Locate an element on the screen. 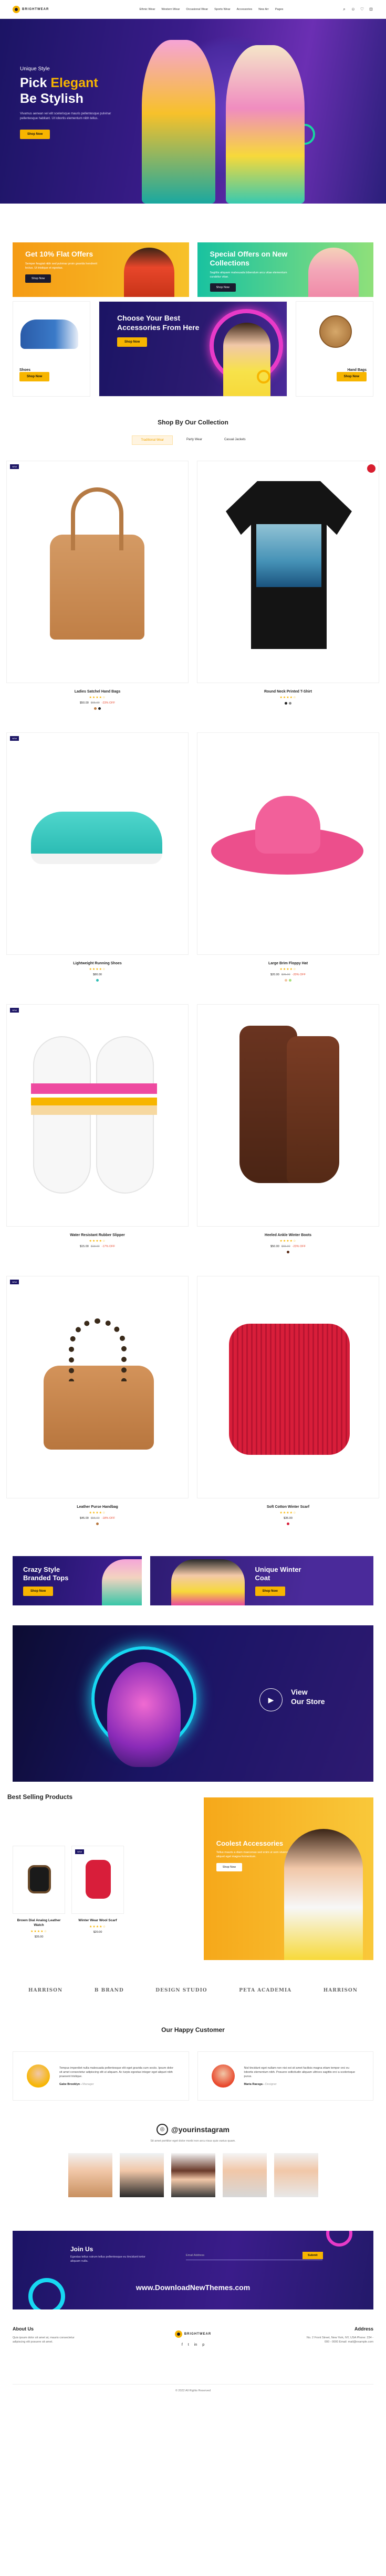 This screenshot has height=2576, width=386. slipper-shape is located at coordinates (62, 1115).